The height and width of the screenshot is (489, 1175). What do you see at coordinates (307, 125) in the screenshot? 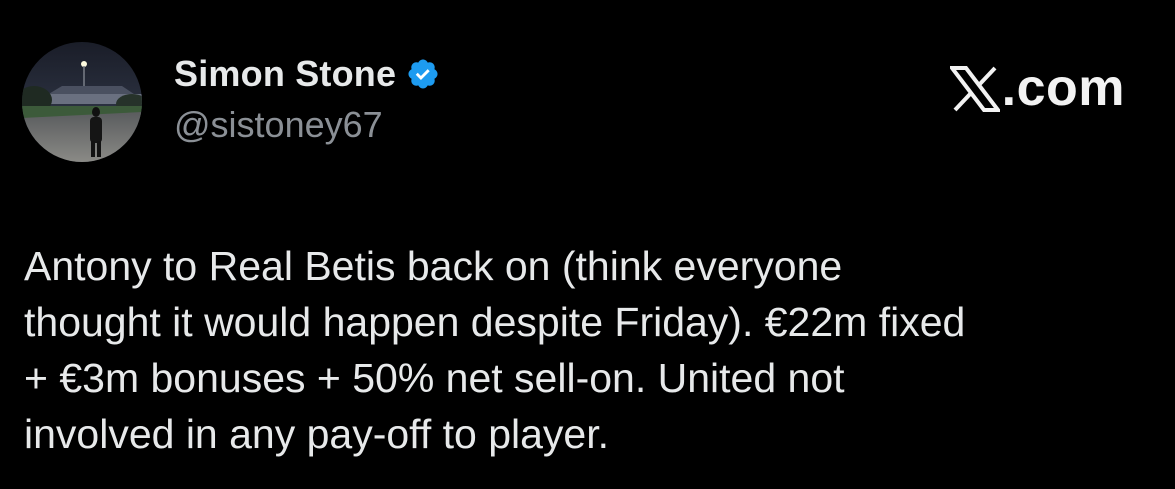
I see `user-handle: @sistoney67` at bounding box center [307, 125].